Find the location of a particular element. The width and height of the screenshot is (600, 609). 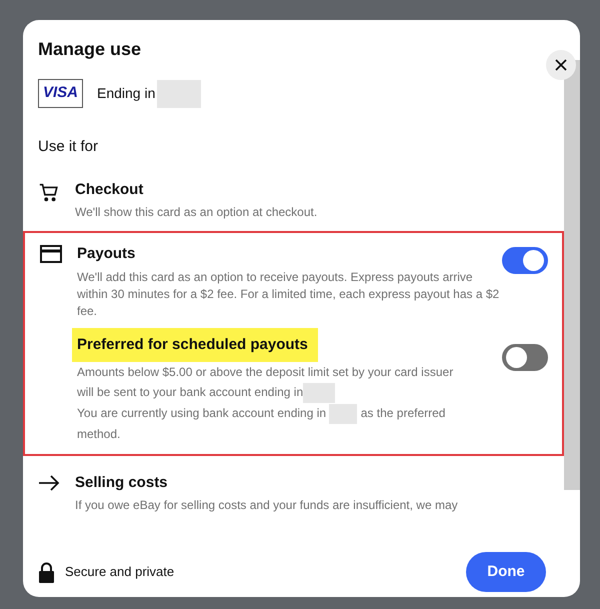

option-description: If you owe eBay for selling costs and your funds are insufficient, we may is located at coordinates (267, 505).